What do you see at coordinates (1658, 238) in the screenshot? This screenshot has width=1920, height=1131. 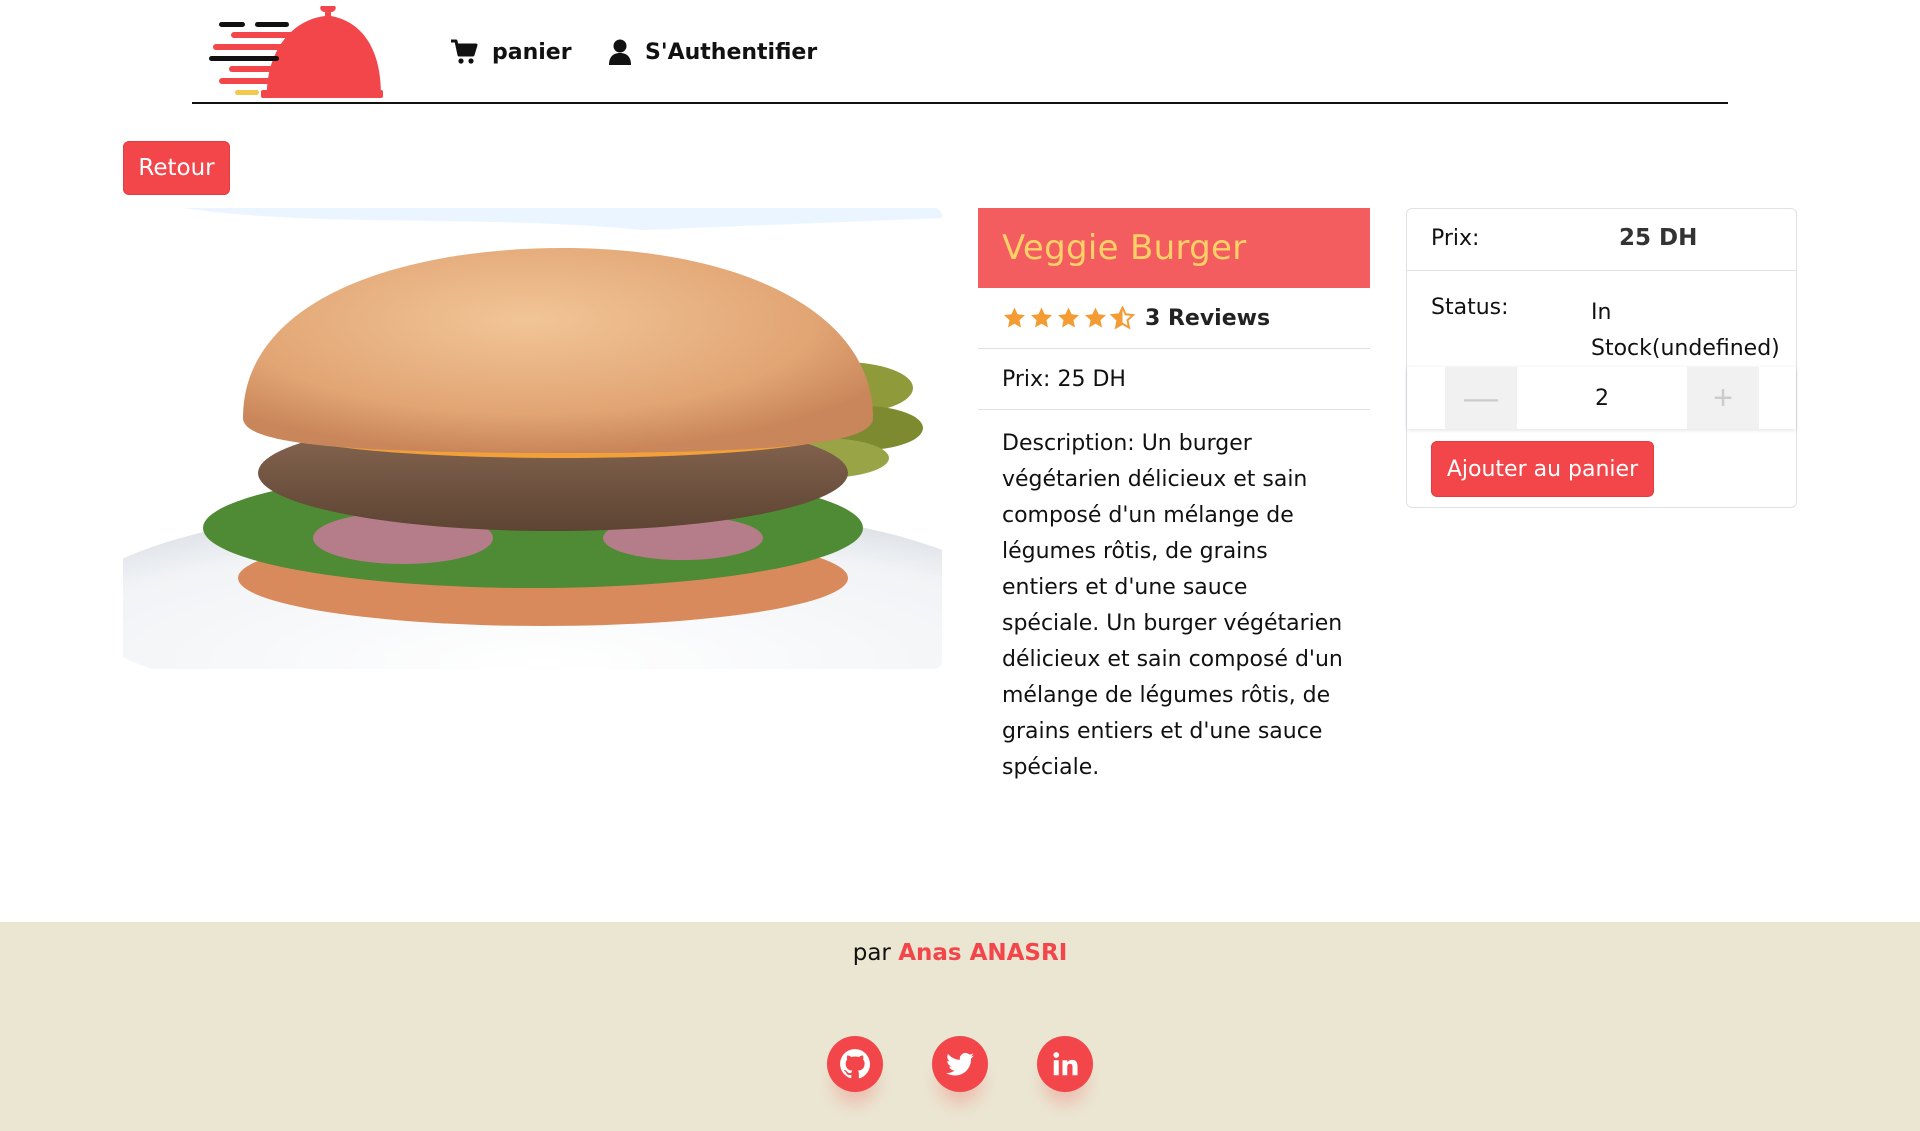 I see `card-price-value: 25 DH` at bounding box center [1658, 238].